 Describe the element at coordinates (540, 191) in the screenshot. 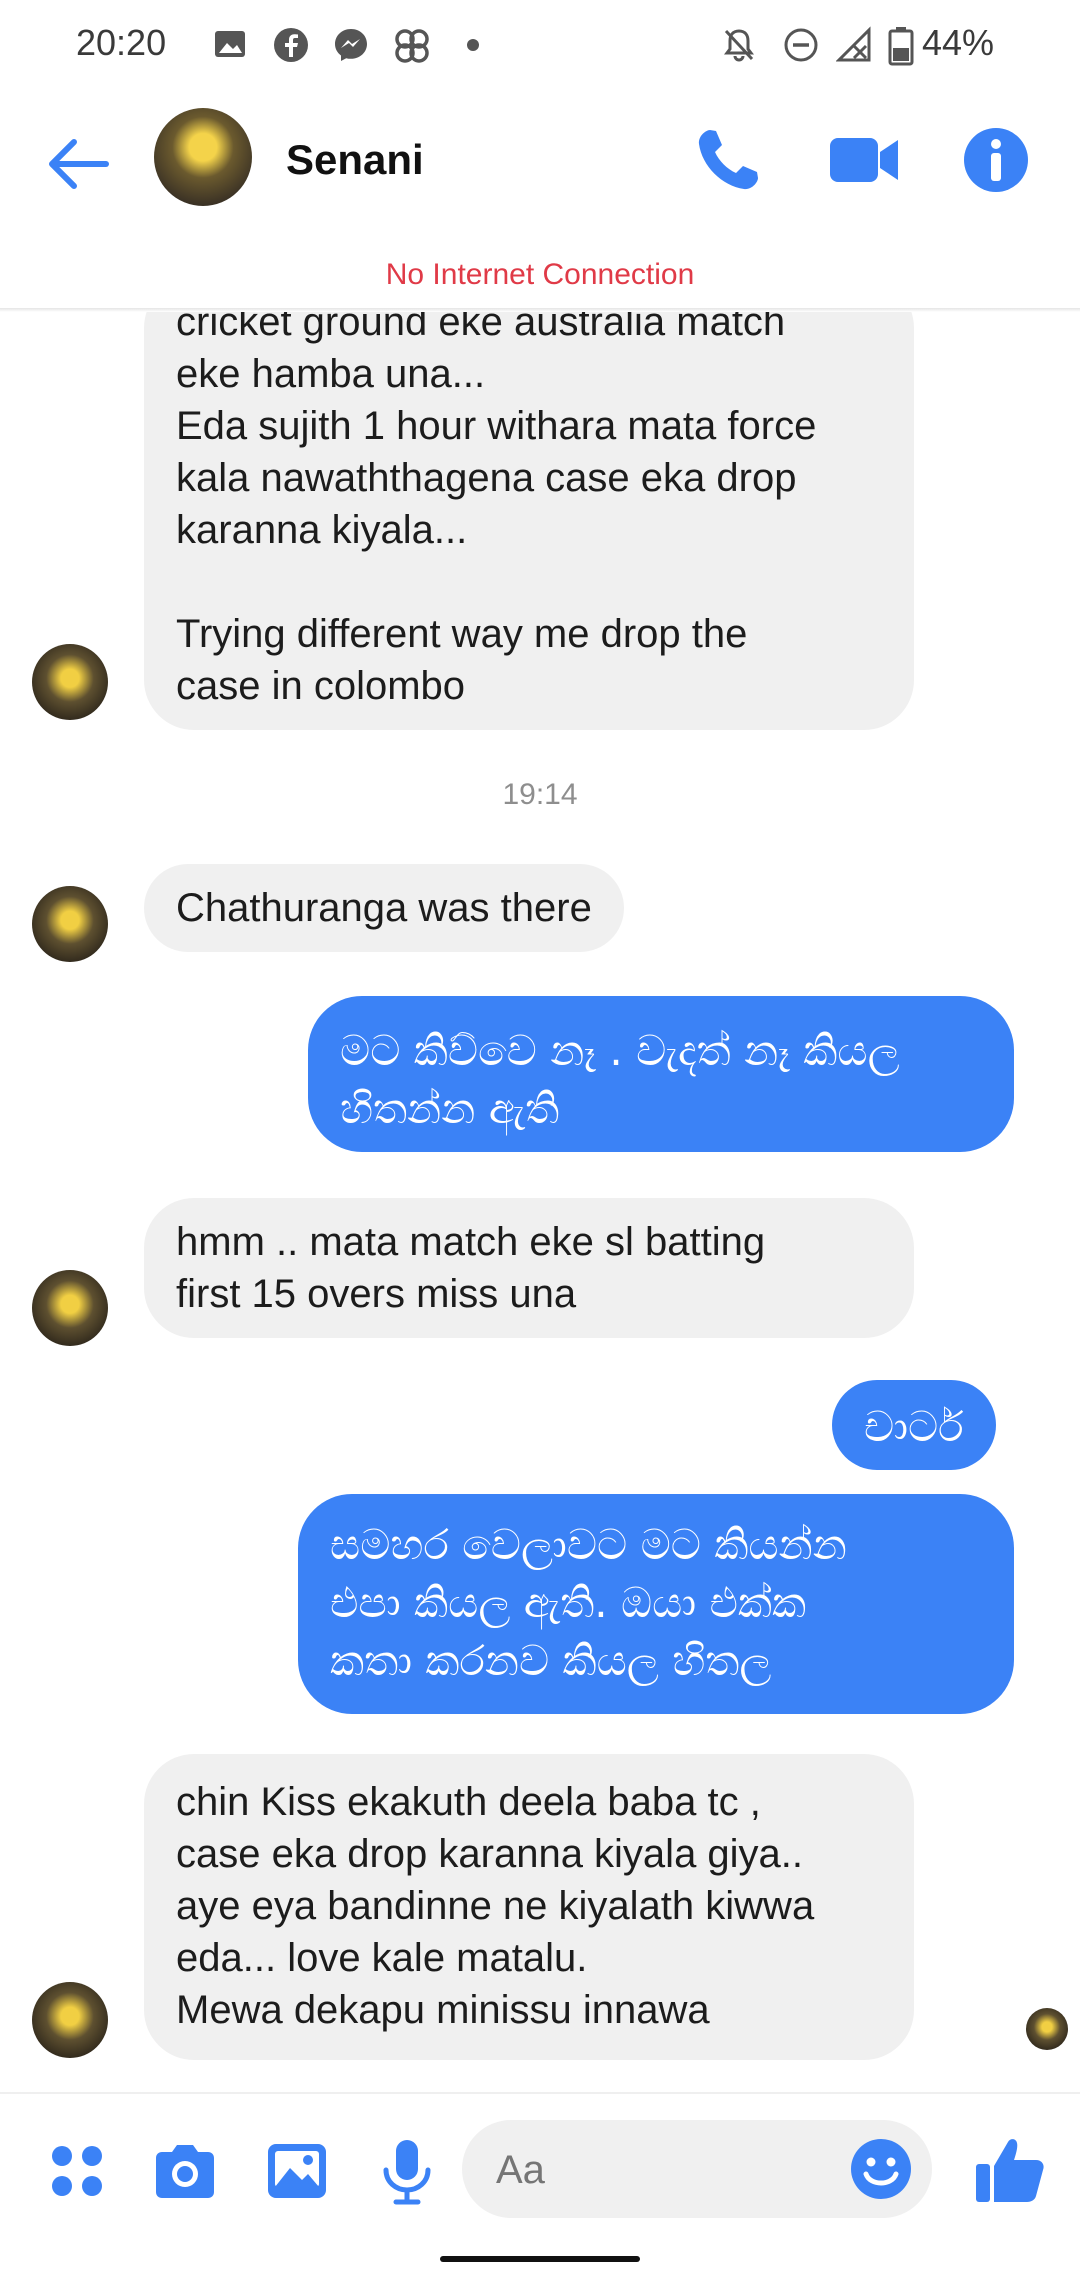

I see `conversation-header: Senani No Internet Connection` at that location.